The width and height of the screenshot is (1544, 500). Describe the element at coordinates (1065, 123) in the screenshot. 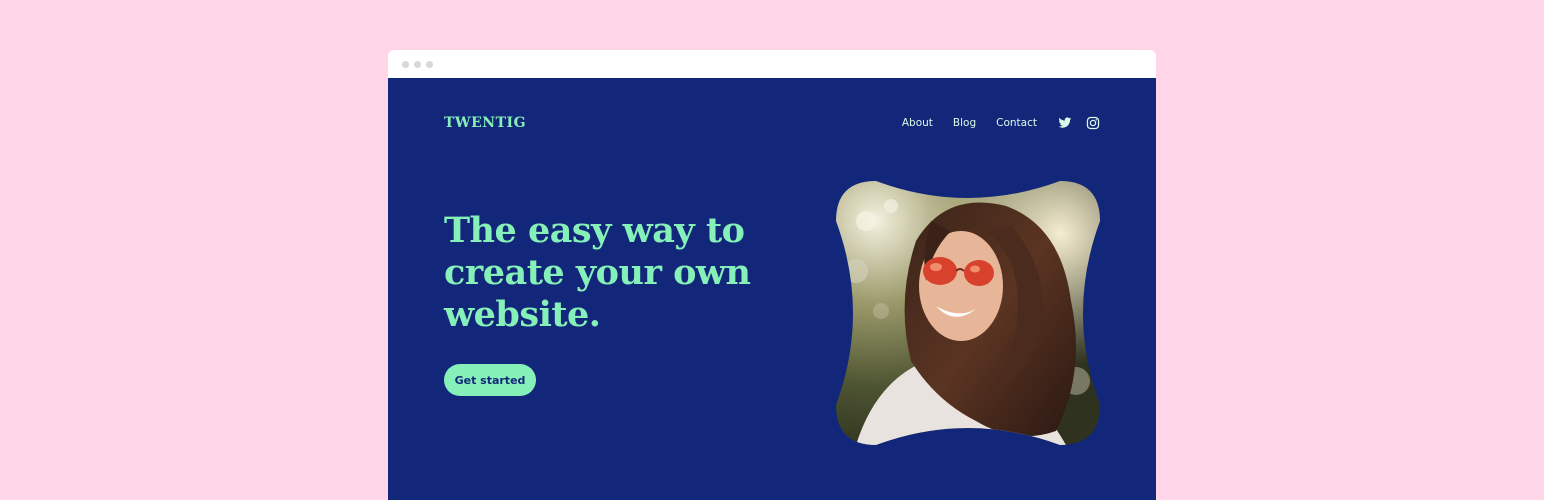

I see `twitter-icon` at that location.